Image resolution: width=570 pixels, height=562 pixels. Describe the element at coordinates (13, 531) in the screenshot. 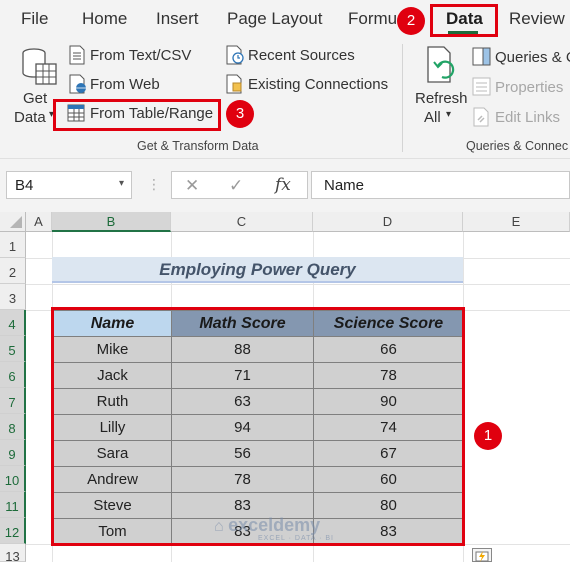

I see `row-header-12: 12` at that location.